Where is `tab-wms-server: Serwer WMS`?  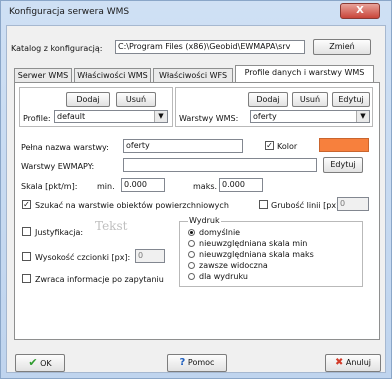
tab-wms-server: Serwer WMS is located at coordinates (43, 75).